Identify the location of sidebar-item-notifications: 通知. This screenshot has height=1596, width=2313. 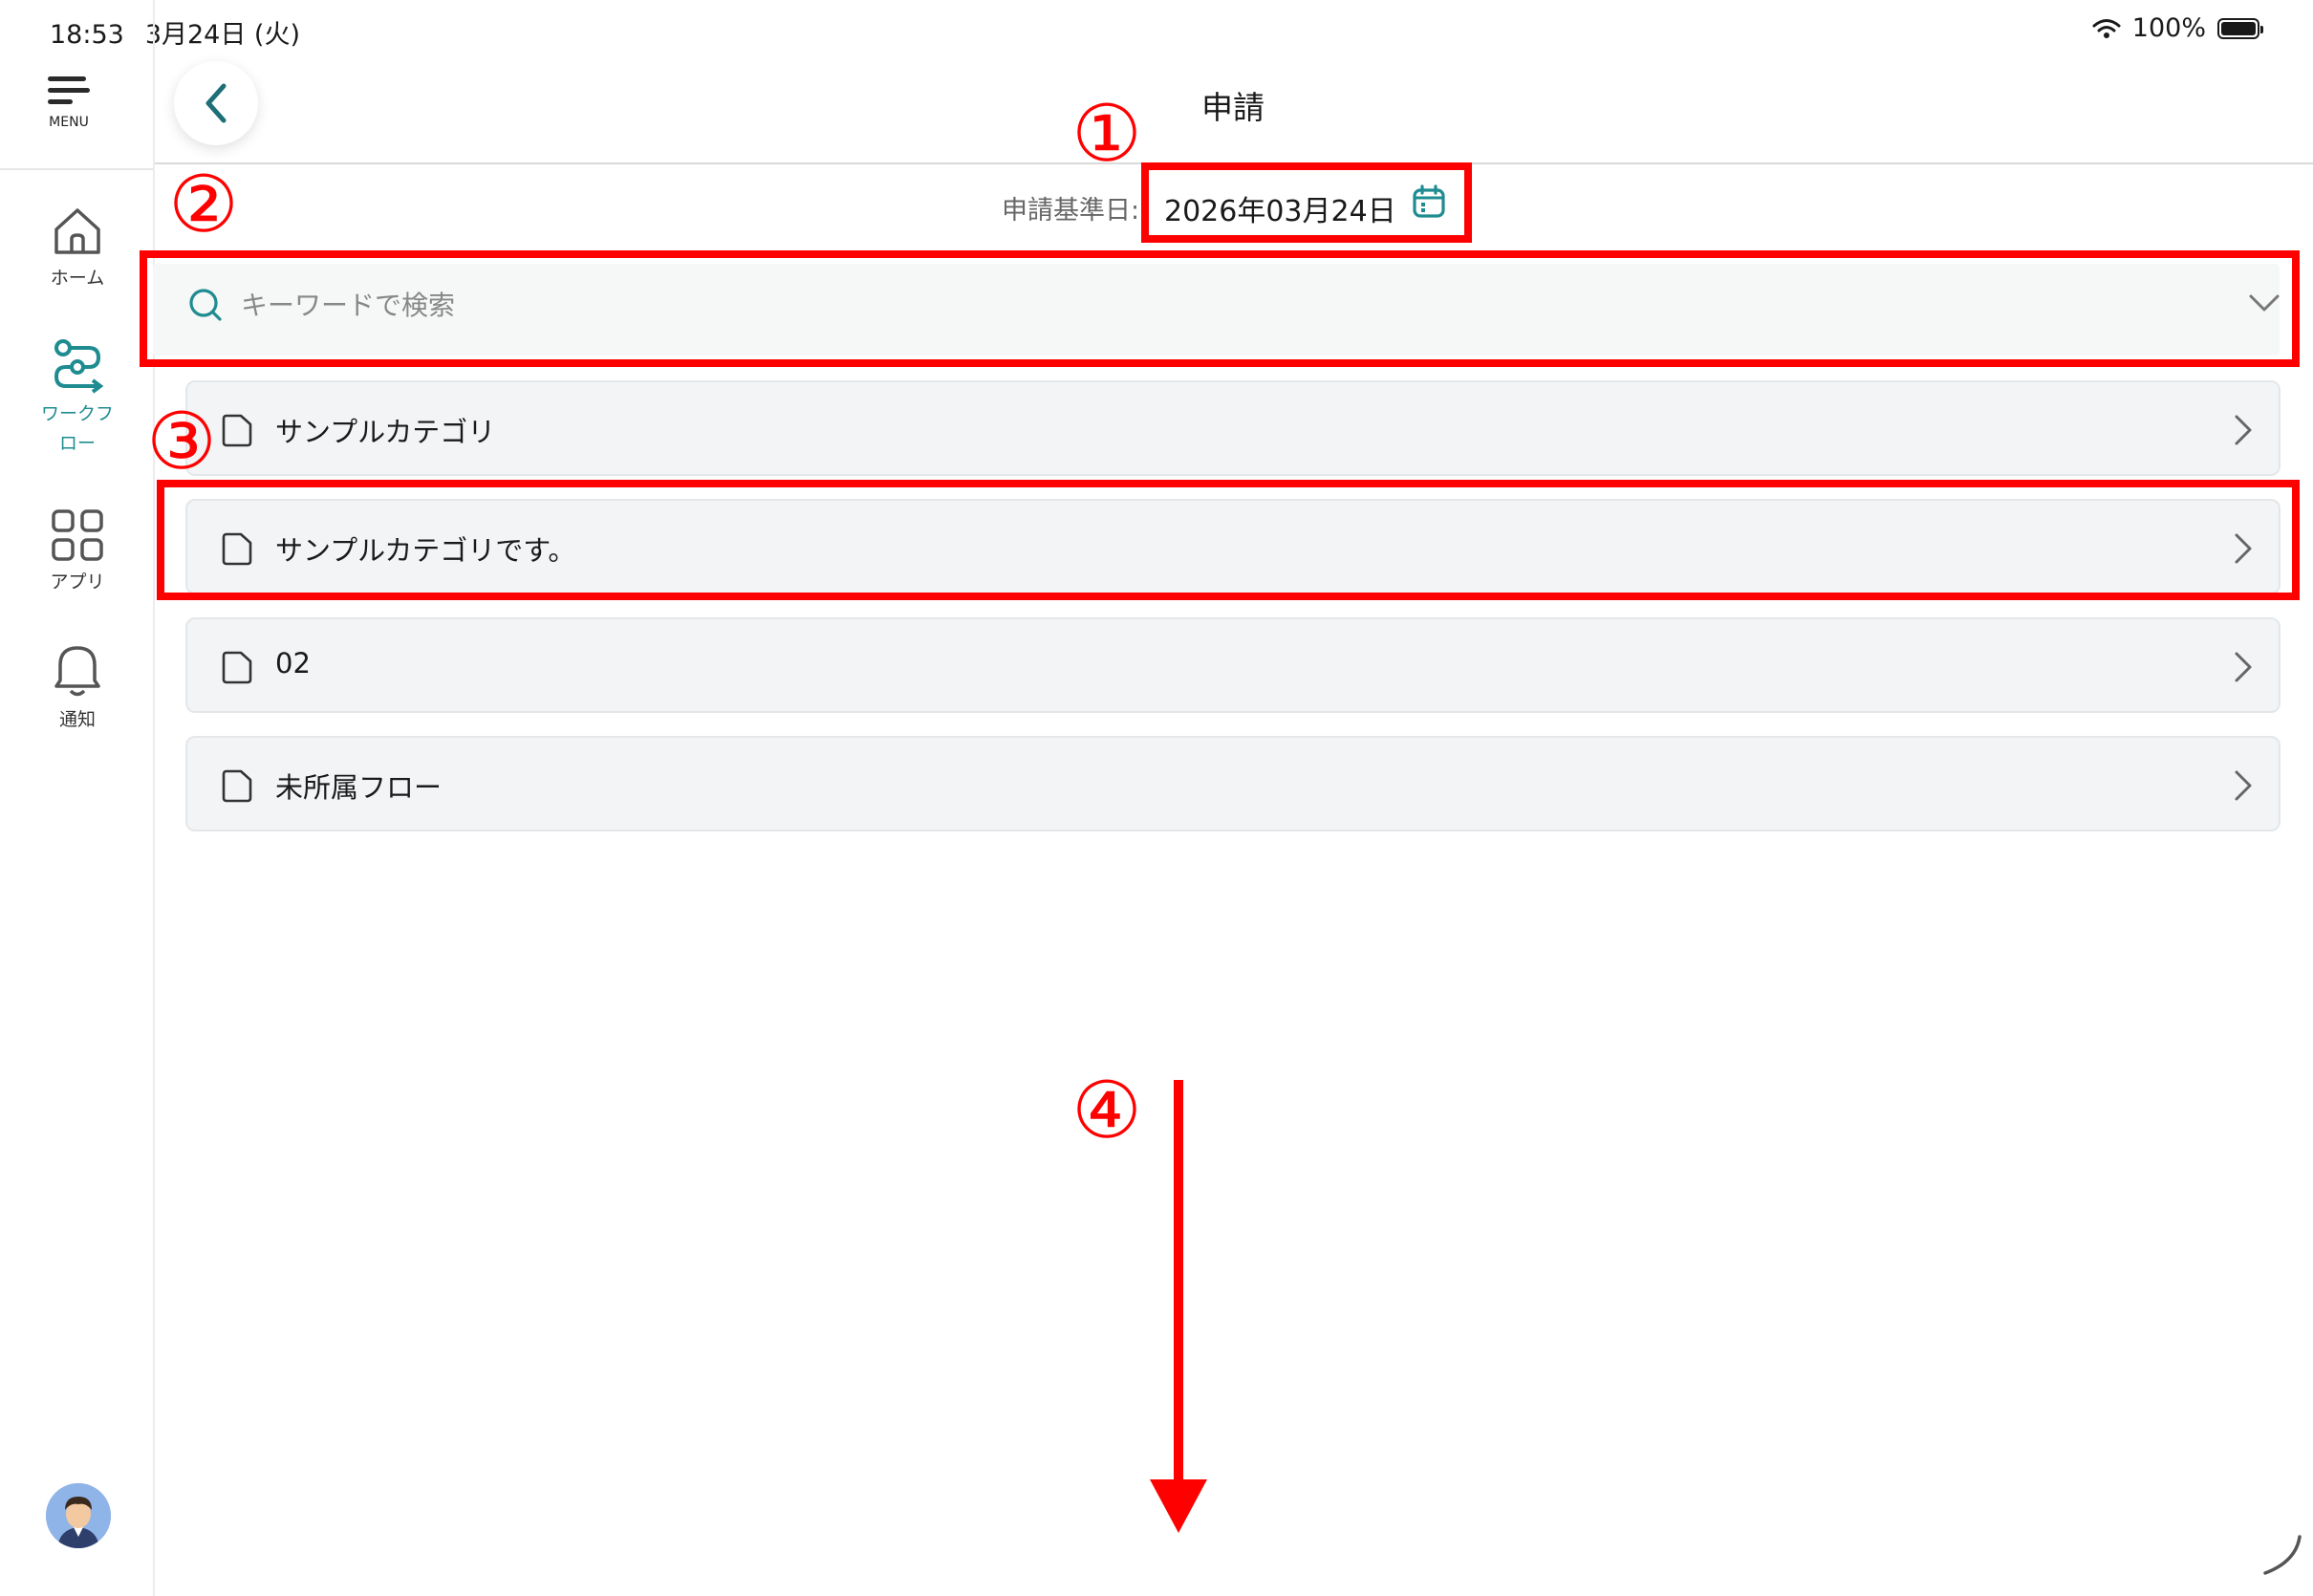
(77, 688).